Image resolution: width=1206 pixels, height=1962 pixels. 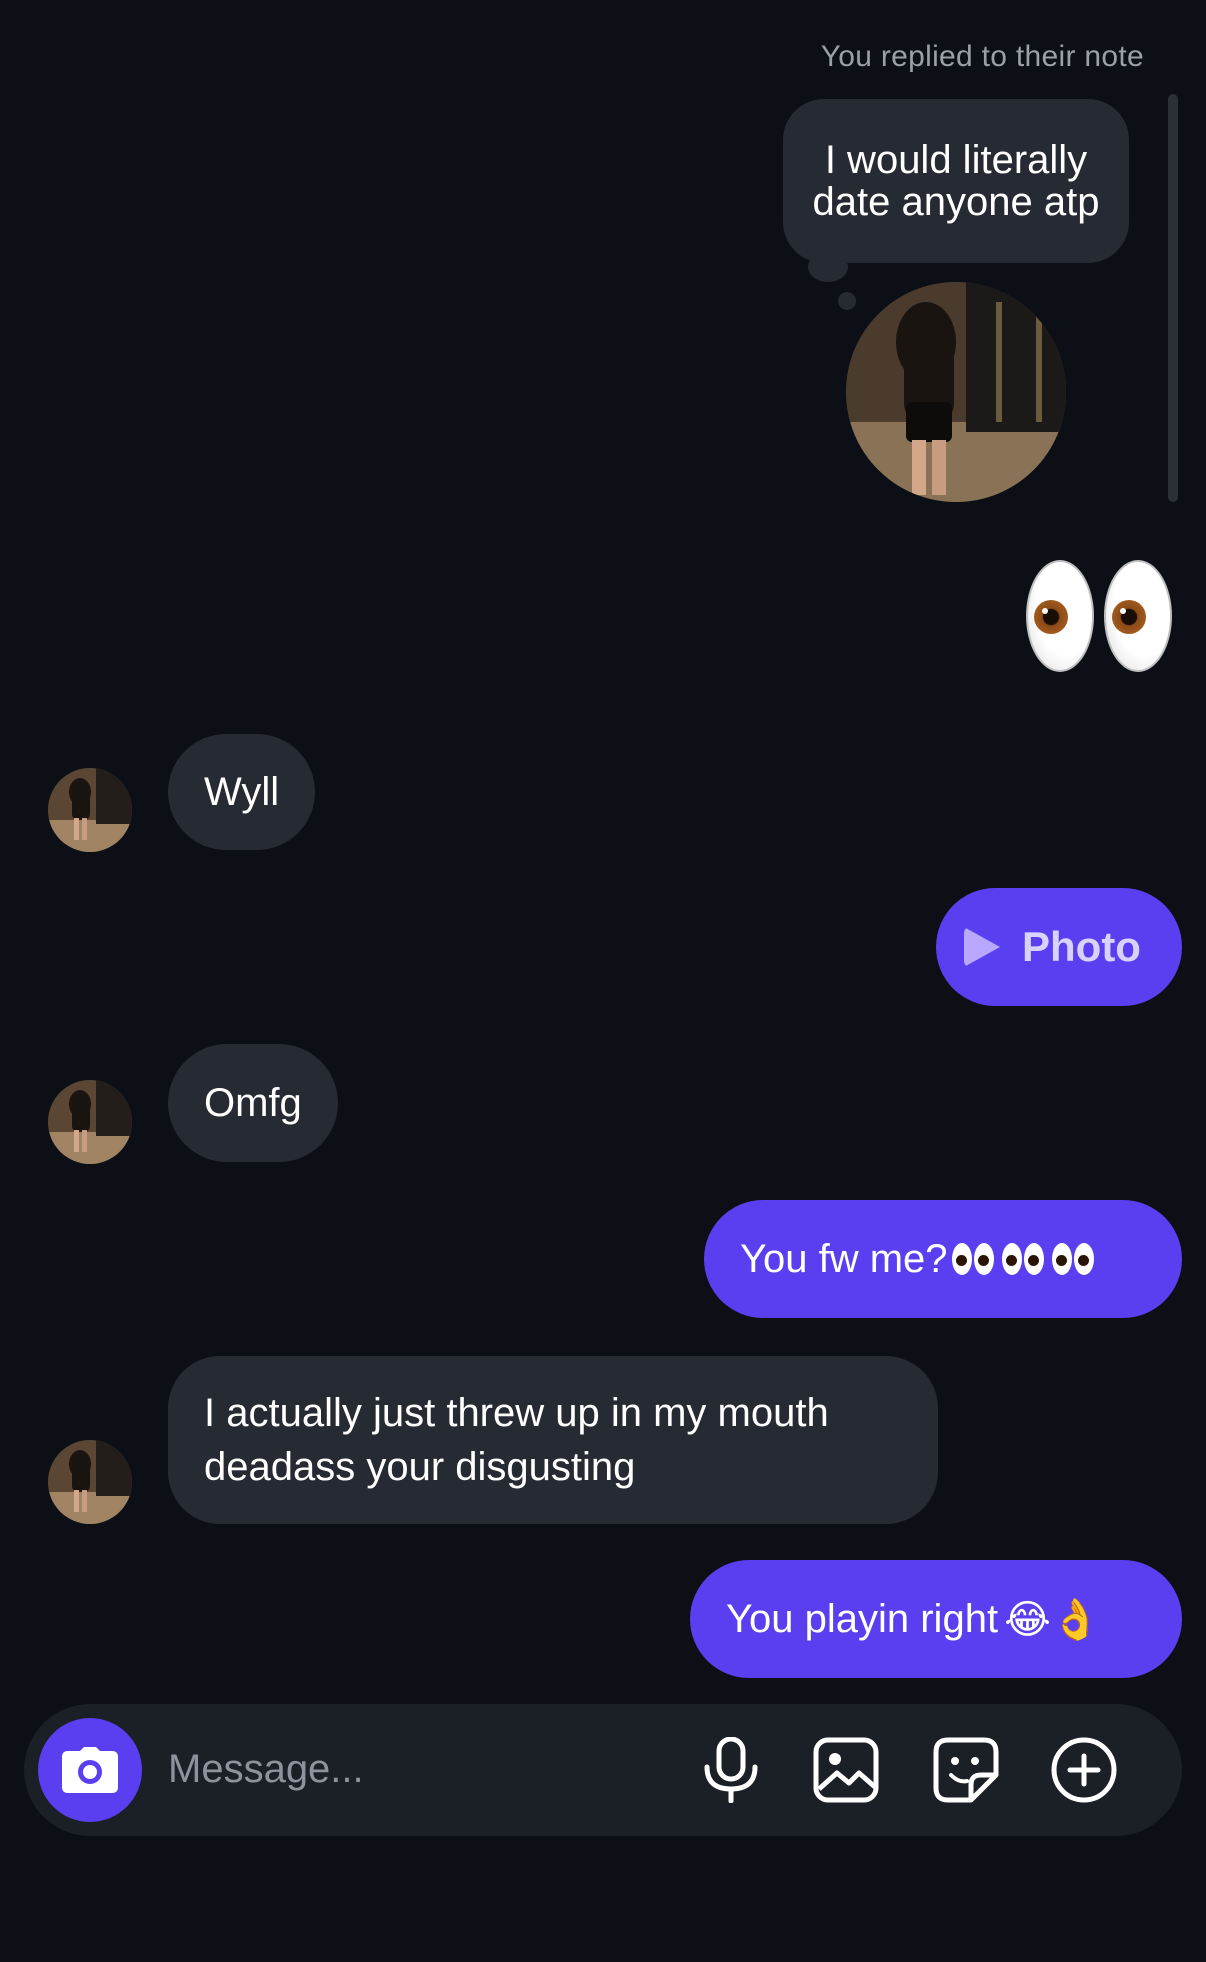 I want to click on plus-icon, so click(x=1084, y=1770).